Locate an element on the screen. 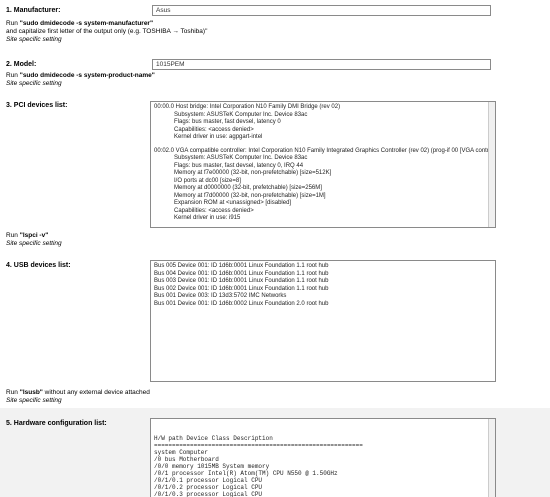 This screenshot has width=550, height=497. pci-line: Expansion ROM at <unassigned> [disabled] is located at coordinates (233, 203).